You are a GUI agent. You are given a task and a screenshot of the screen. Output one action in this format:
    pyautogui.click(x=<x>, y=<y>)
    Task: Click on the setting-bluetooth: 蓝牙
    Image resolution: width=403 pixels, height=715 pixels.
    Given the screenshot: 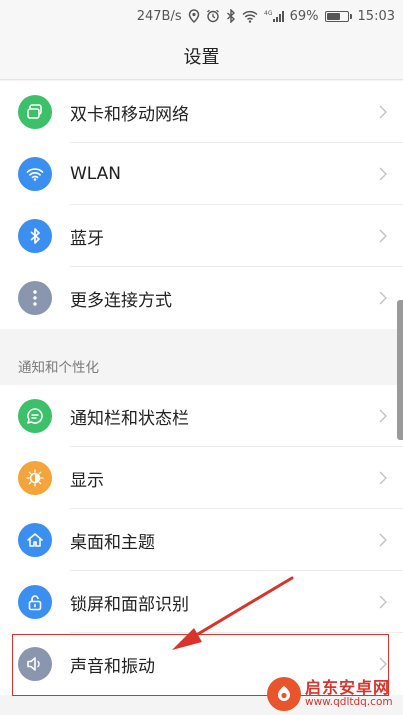 What is the action you would take?
    pyautogui.click(x=201, y=236)
    